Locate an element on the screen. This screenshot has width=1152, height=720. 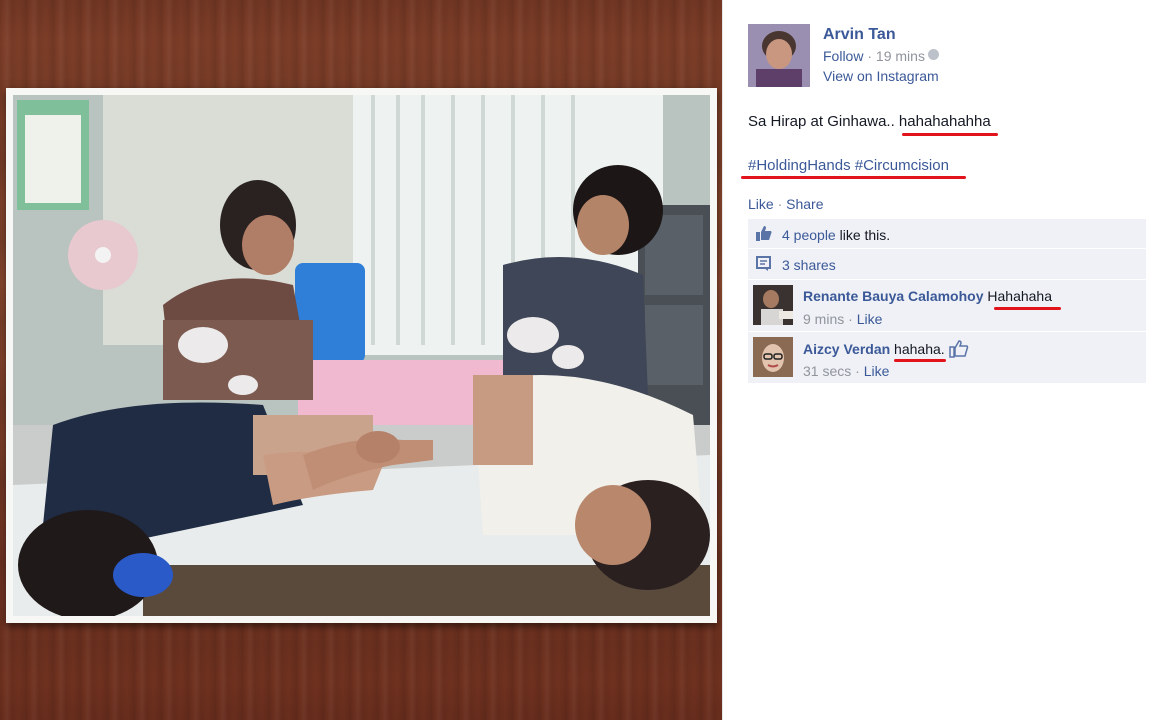
hashtag-link: #HoldingHands is located at coordinates (799, 165).